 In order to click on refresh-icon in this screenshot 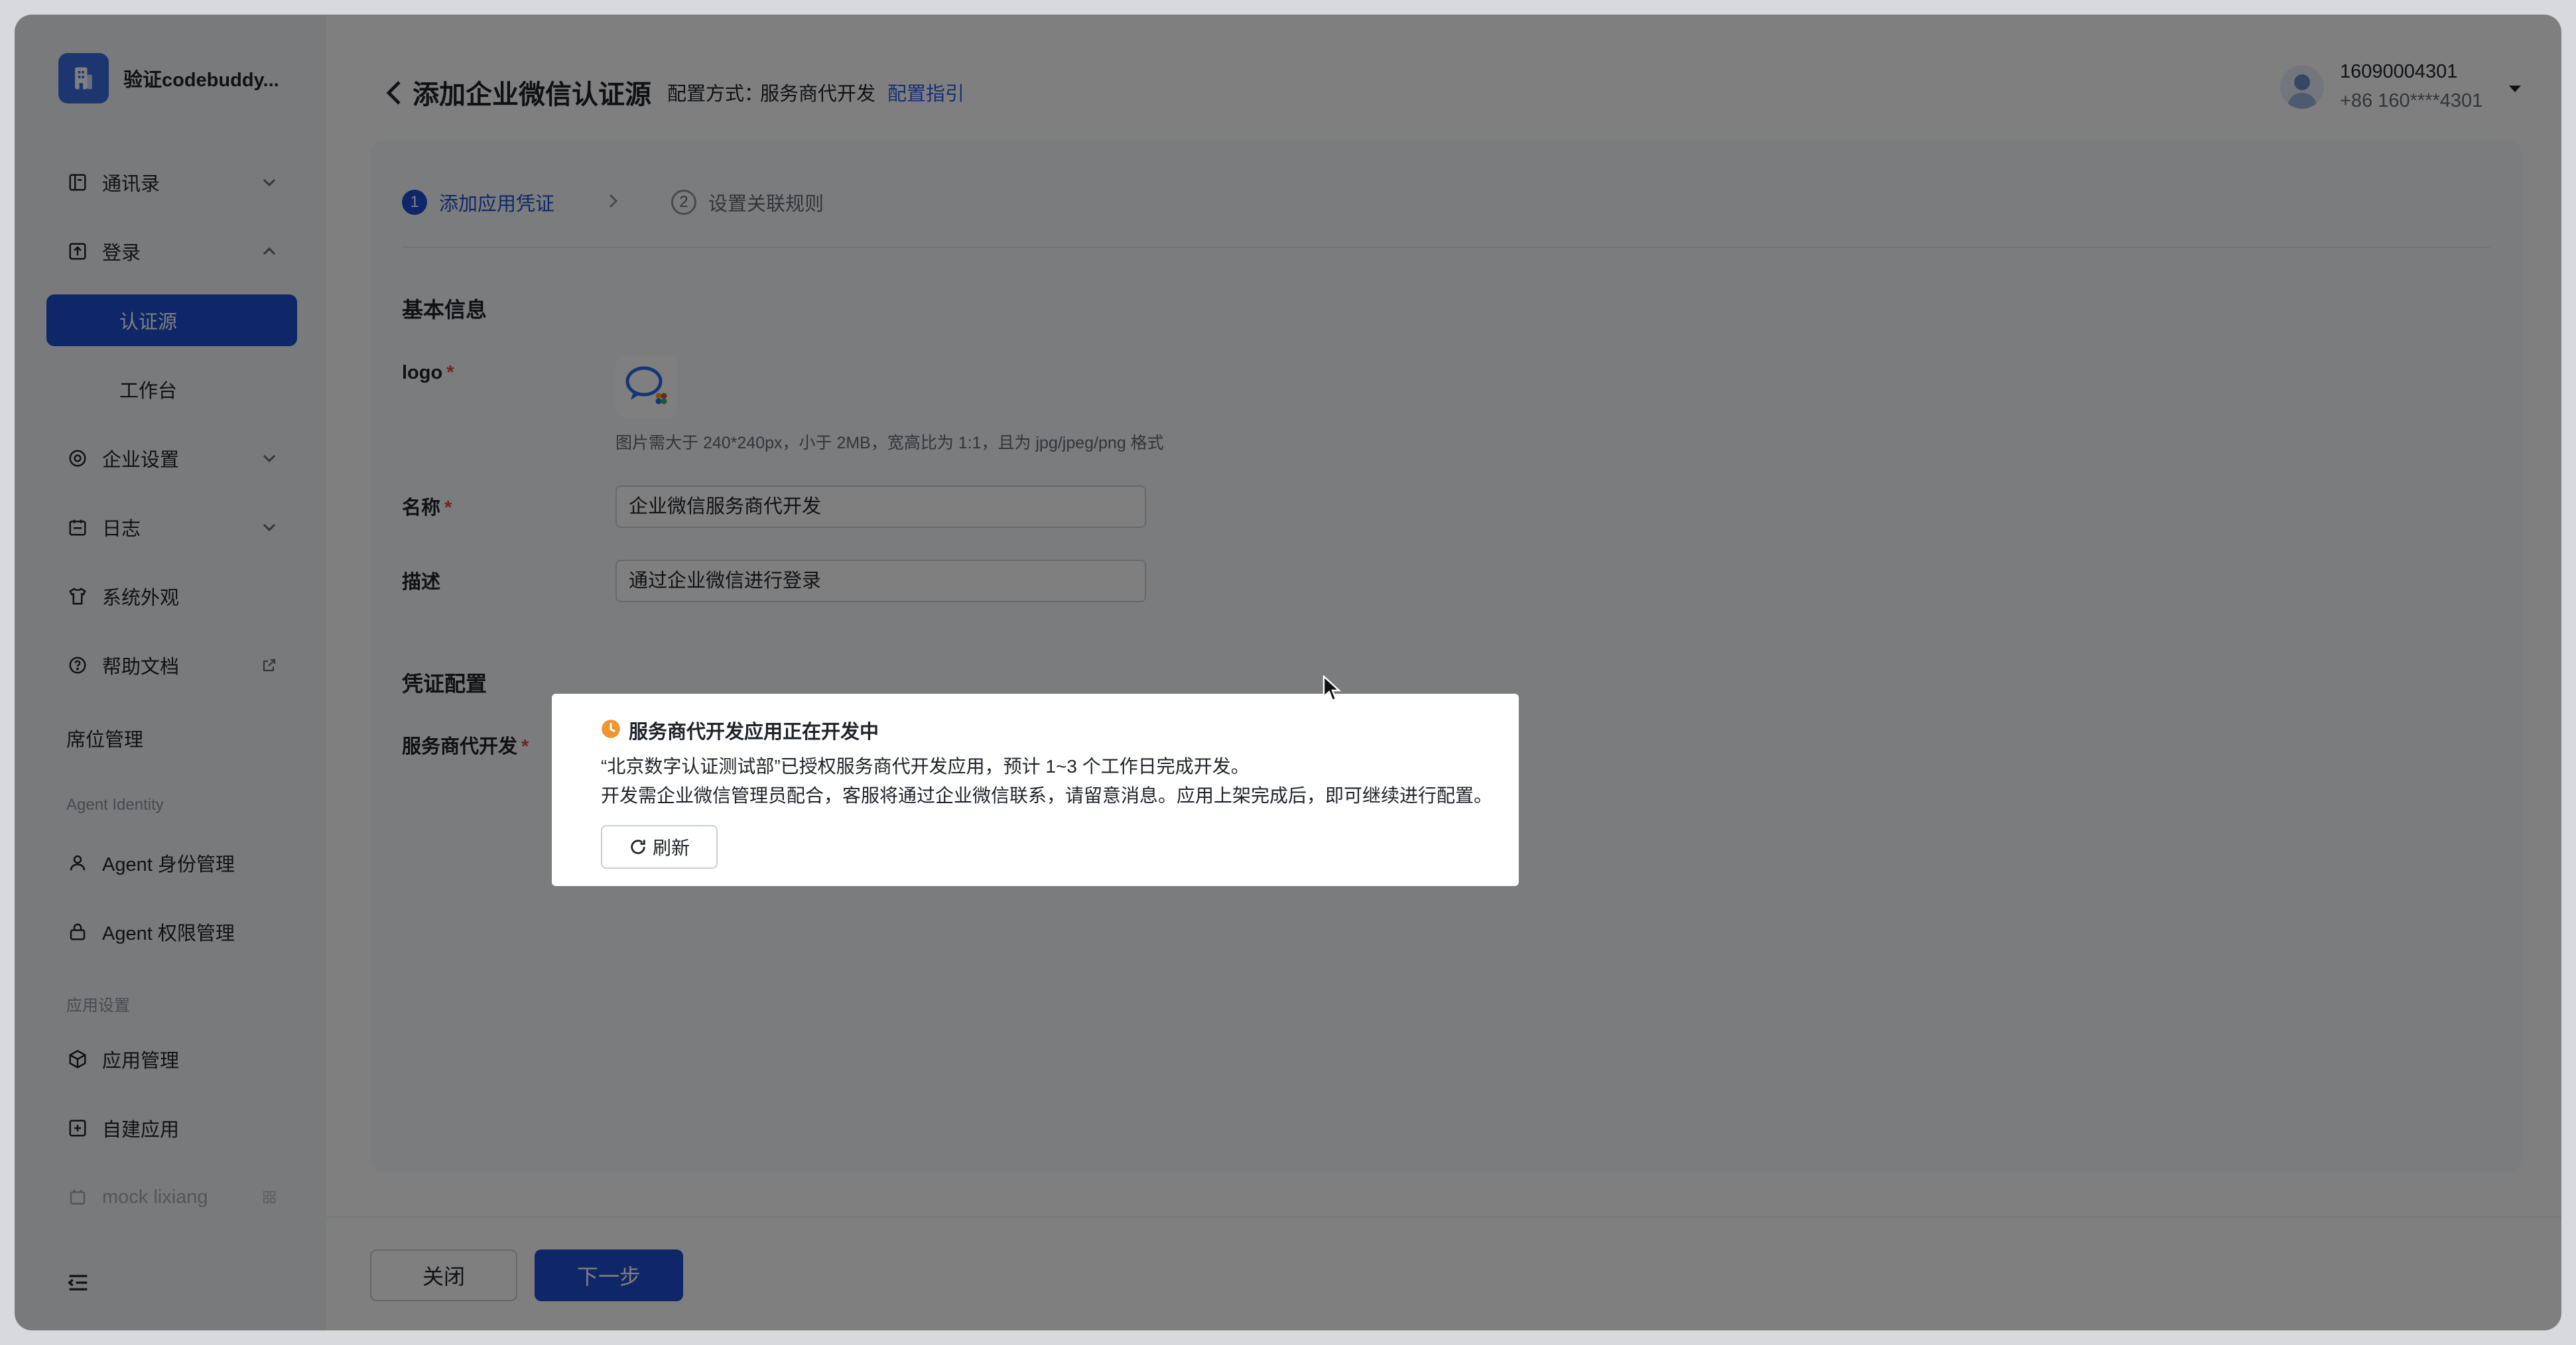, I will do `click(638, 847)`.